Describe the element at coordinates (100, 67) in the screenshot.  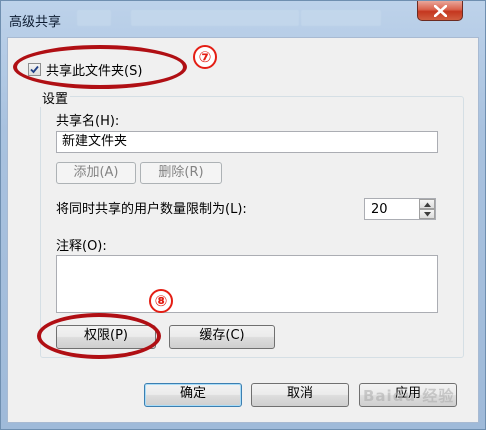
I see `annotation-ellipse-share-checkbox` at that location.